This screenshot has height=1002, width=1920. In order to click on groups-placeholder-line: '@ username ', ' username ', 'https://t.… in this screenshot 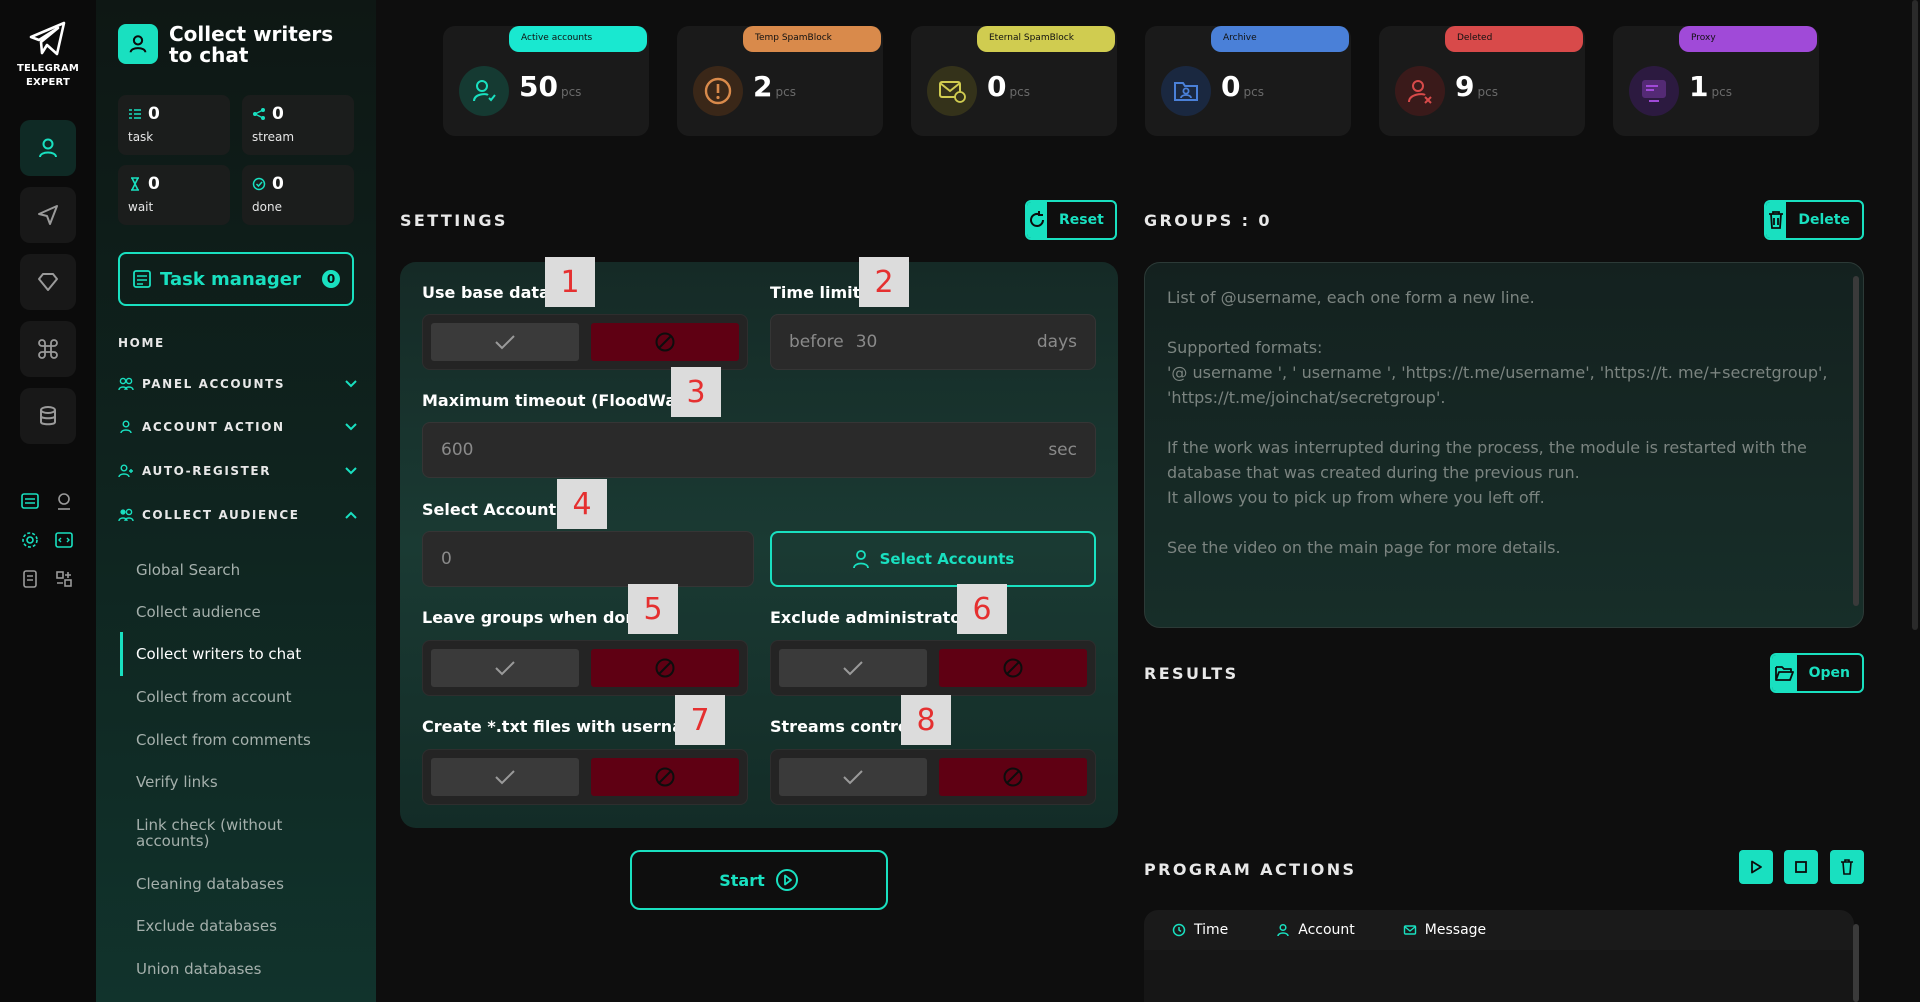, I will do `click(1497, 385)`.